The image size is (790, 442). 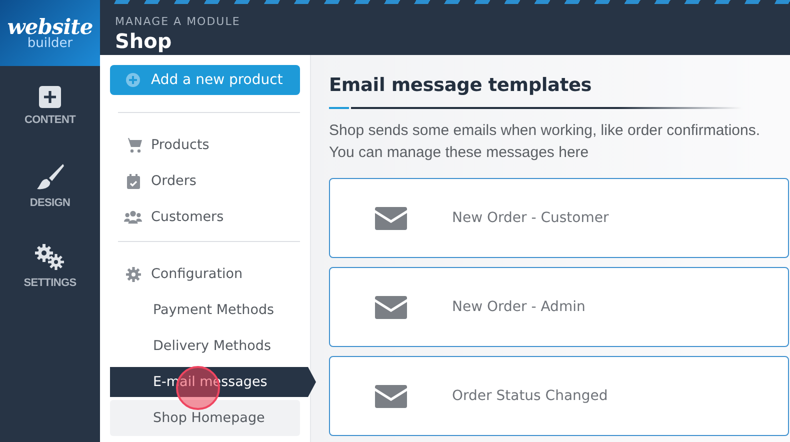 What do you see at coordinates (144, 41) in the screenshot?
I see `module-title: Shop` at bounding box center [144, 41].